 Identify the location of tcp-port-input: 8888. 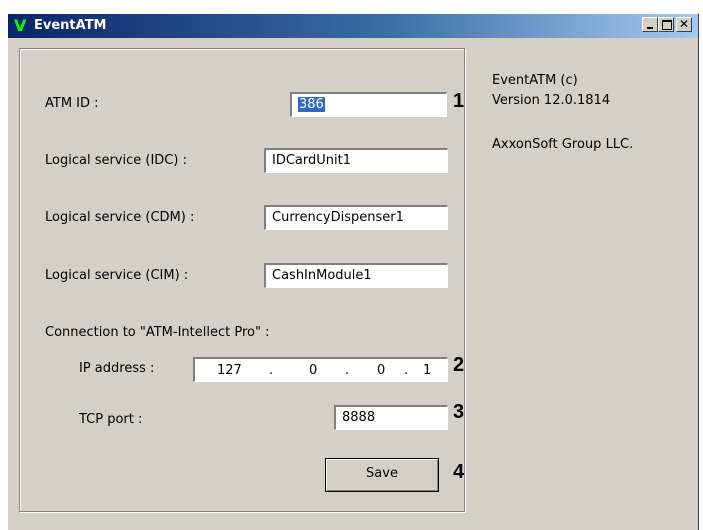
(391, 417).